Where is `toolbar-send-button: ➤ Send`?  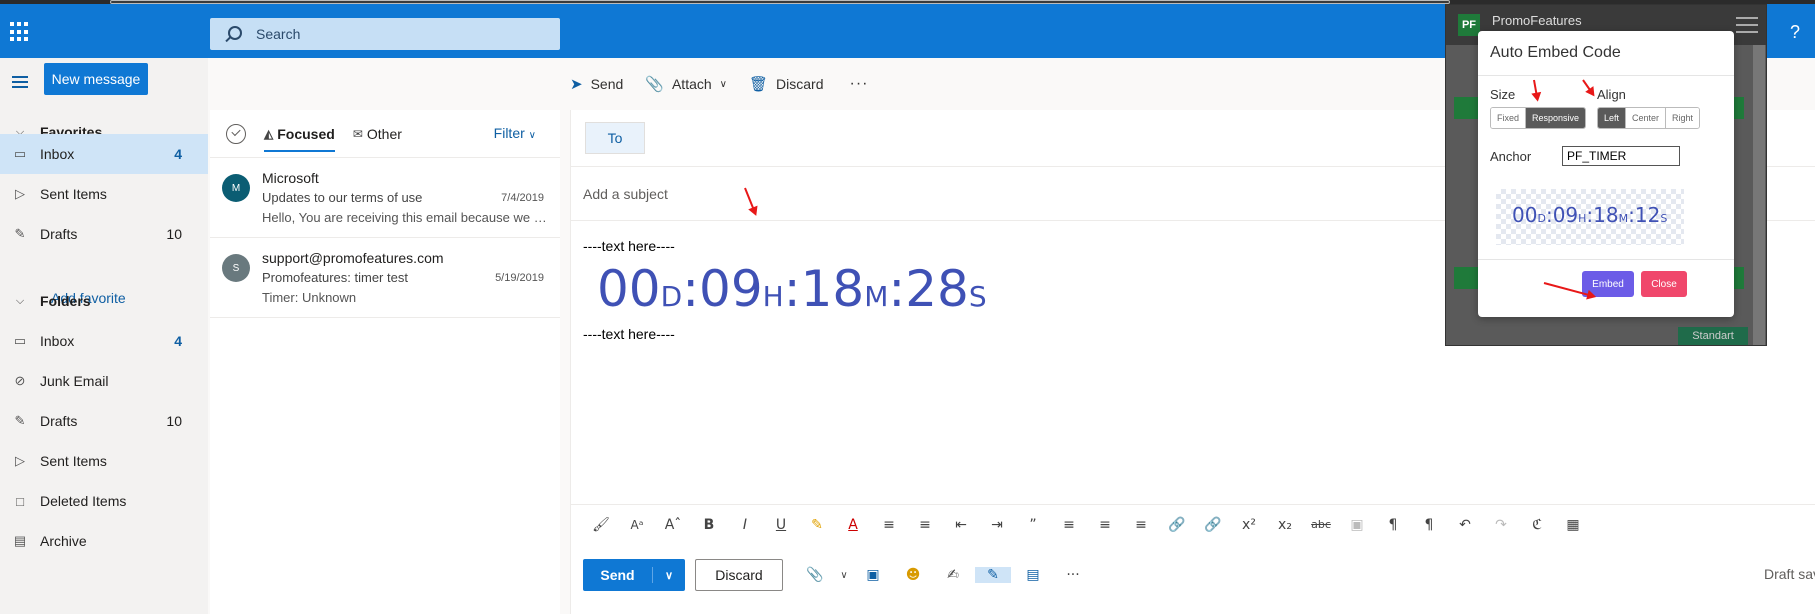
toolbar-send-button: ➤ Send is located at coordinates (596, 84).